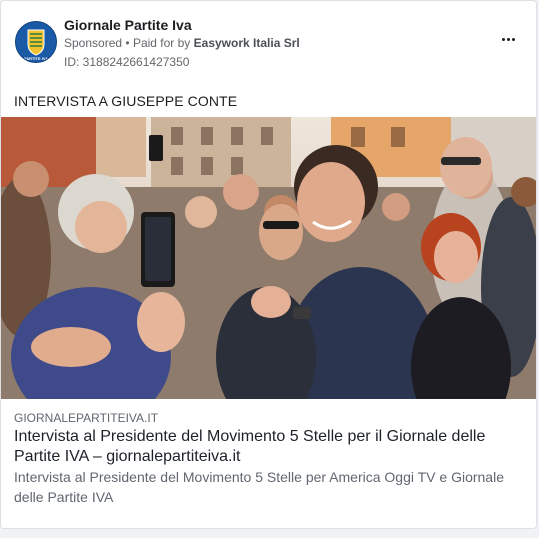  What do you see at coordinates (36, 58) in the screenshot?
I see `avatar-text: PARTITE IVA` at bounding box center [36, 58].